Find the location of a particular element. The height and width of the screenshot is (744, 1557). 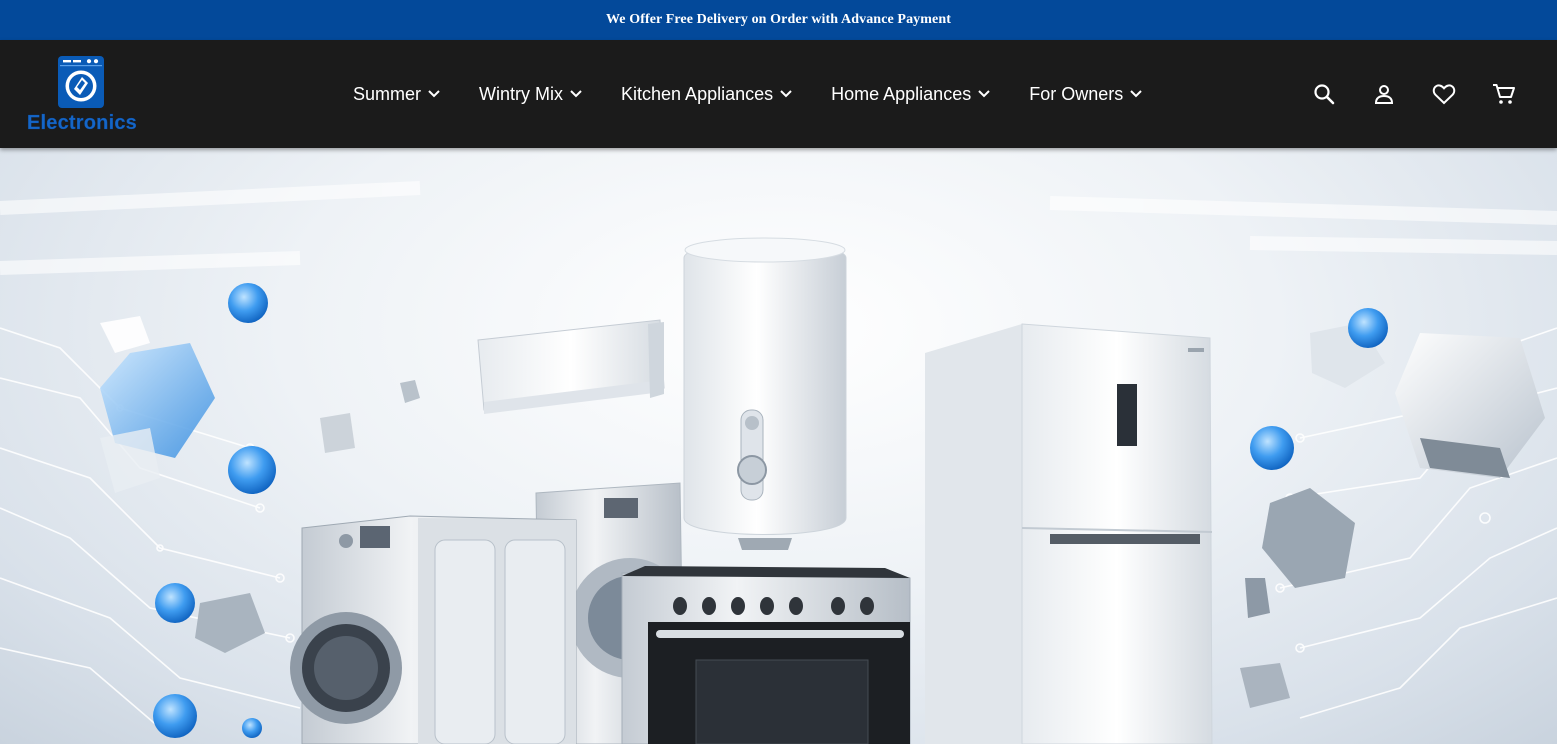

account-icon is located at coordinates (1384, 94).